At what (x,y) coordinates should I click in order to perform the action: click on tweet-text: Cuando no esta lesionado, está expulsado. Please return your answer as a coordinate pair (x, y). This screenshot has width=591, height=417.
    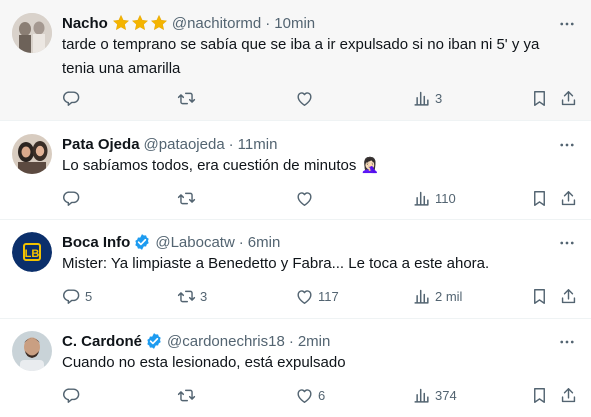
    Looking at the image, I should click on (312, 363).